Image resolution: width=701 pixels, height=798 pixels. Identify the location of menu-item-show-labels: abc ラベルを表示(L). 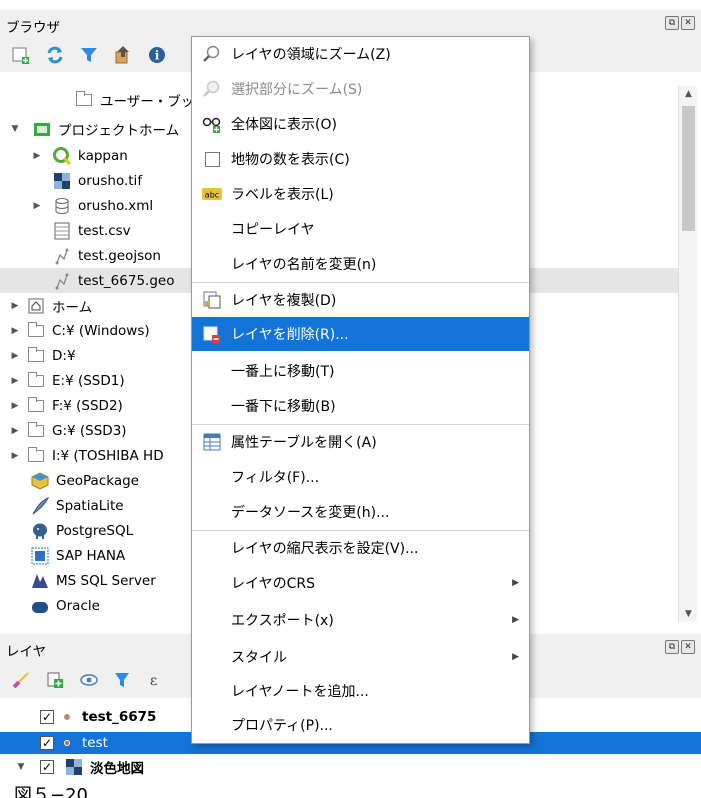
(360, 194).